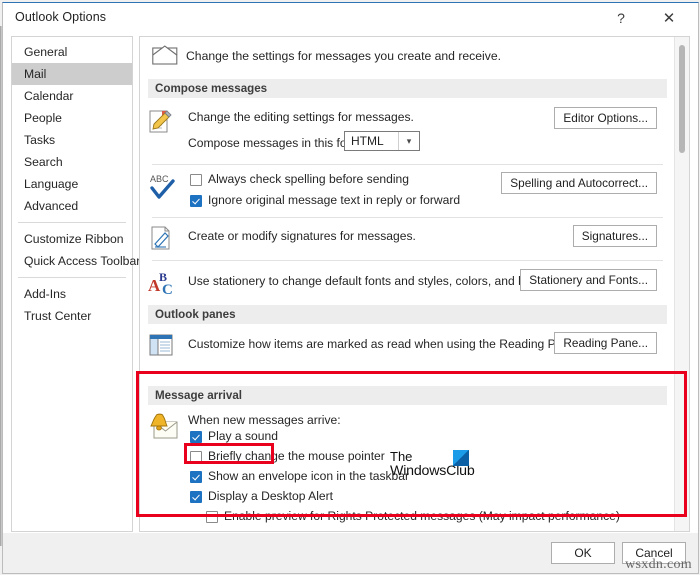  What do you see at coordinates (621, 18) in the screenshot?
I see `help-icon: ?` at bounding box center [621, 18].